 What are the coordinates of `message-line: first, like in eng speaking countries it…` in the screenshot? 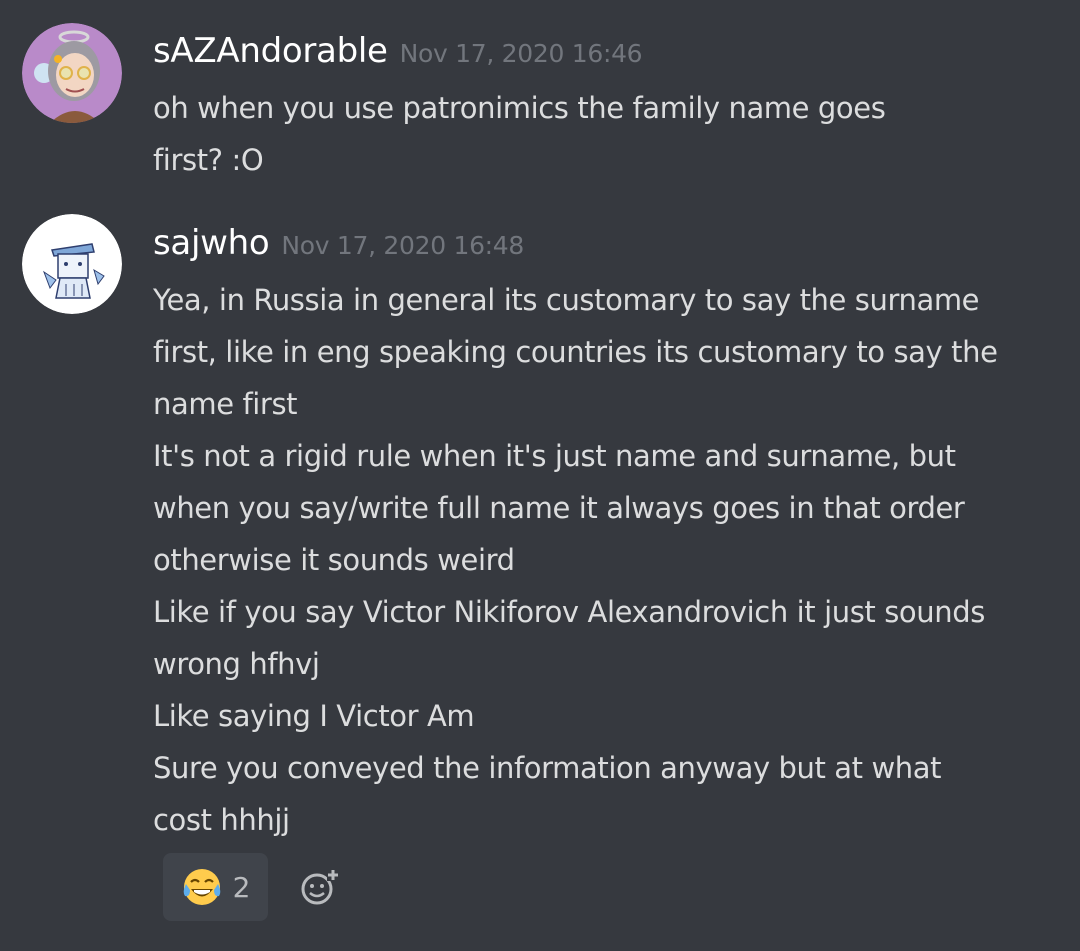 It's located at (575, 352).